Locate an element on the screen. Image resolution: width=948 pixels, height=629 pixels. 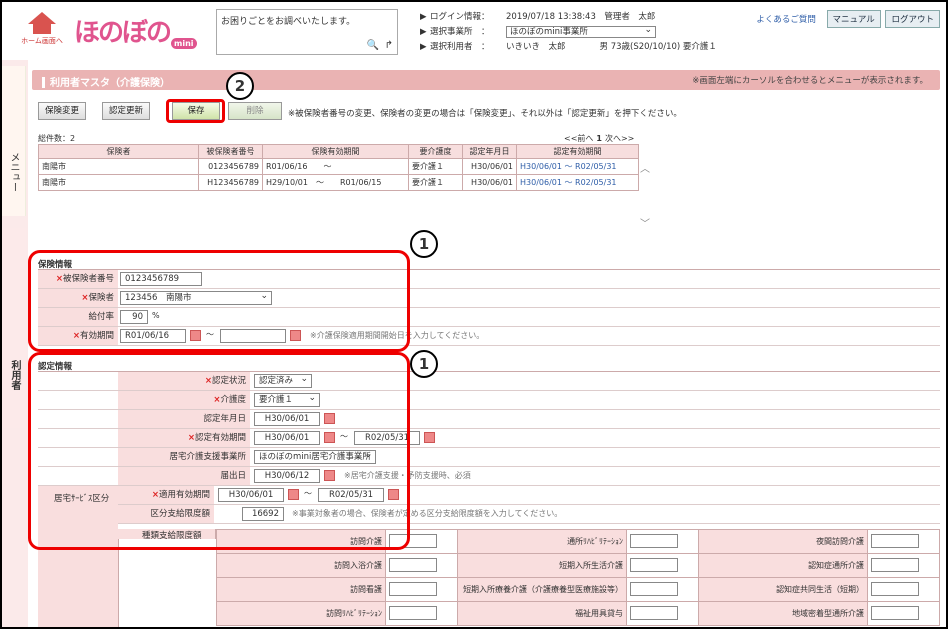
renew-cert-button: 認定更新 is located at coordinates (126, 111).